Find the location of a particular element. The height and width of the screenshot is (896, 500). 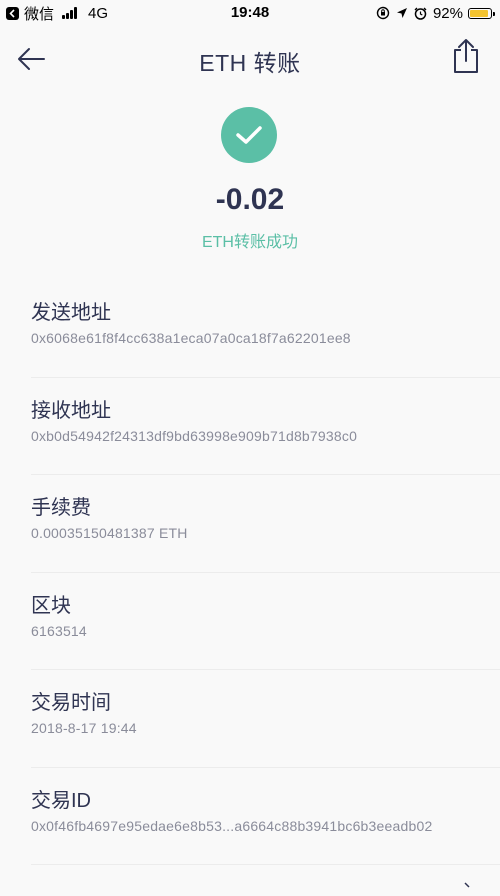

rotation-lock-icon is located at coordinates (383, 13).